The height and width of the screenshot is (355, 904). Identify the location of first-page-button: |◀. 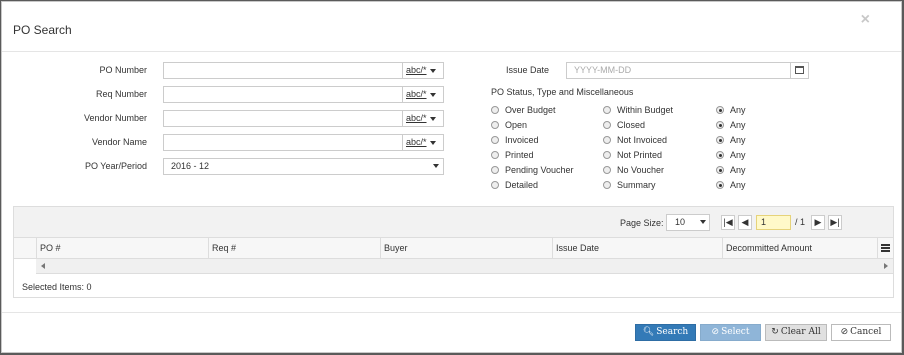
(728, 222).